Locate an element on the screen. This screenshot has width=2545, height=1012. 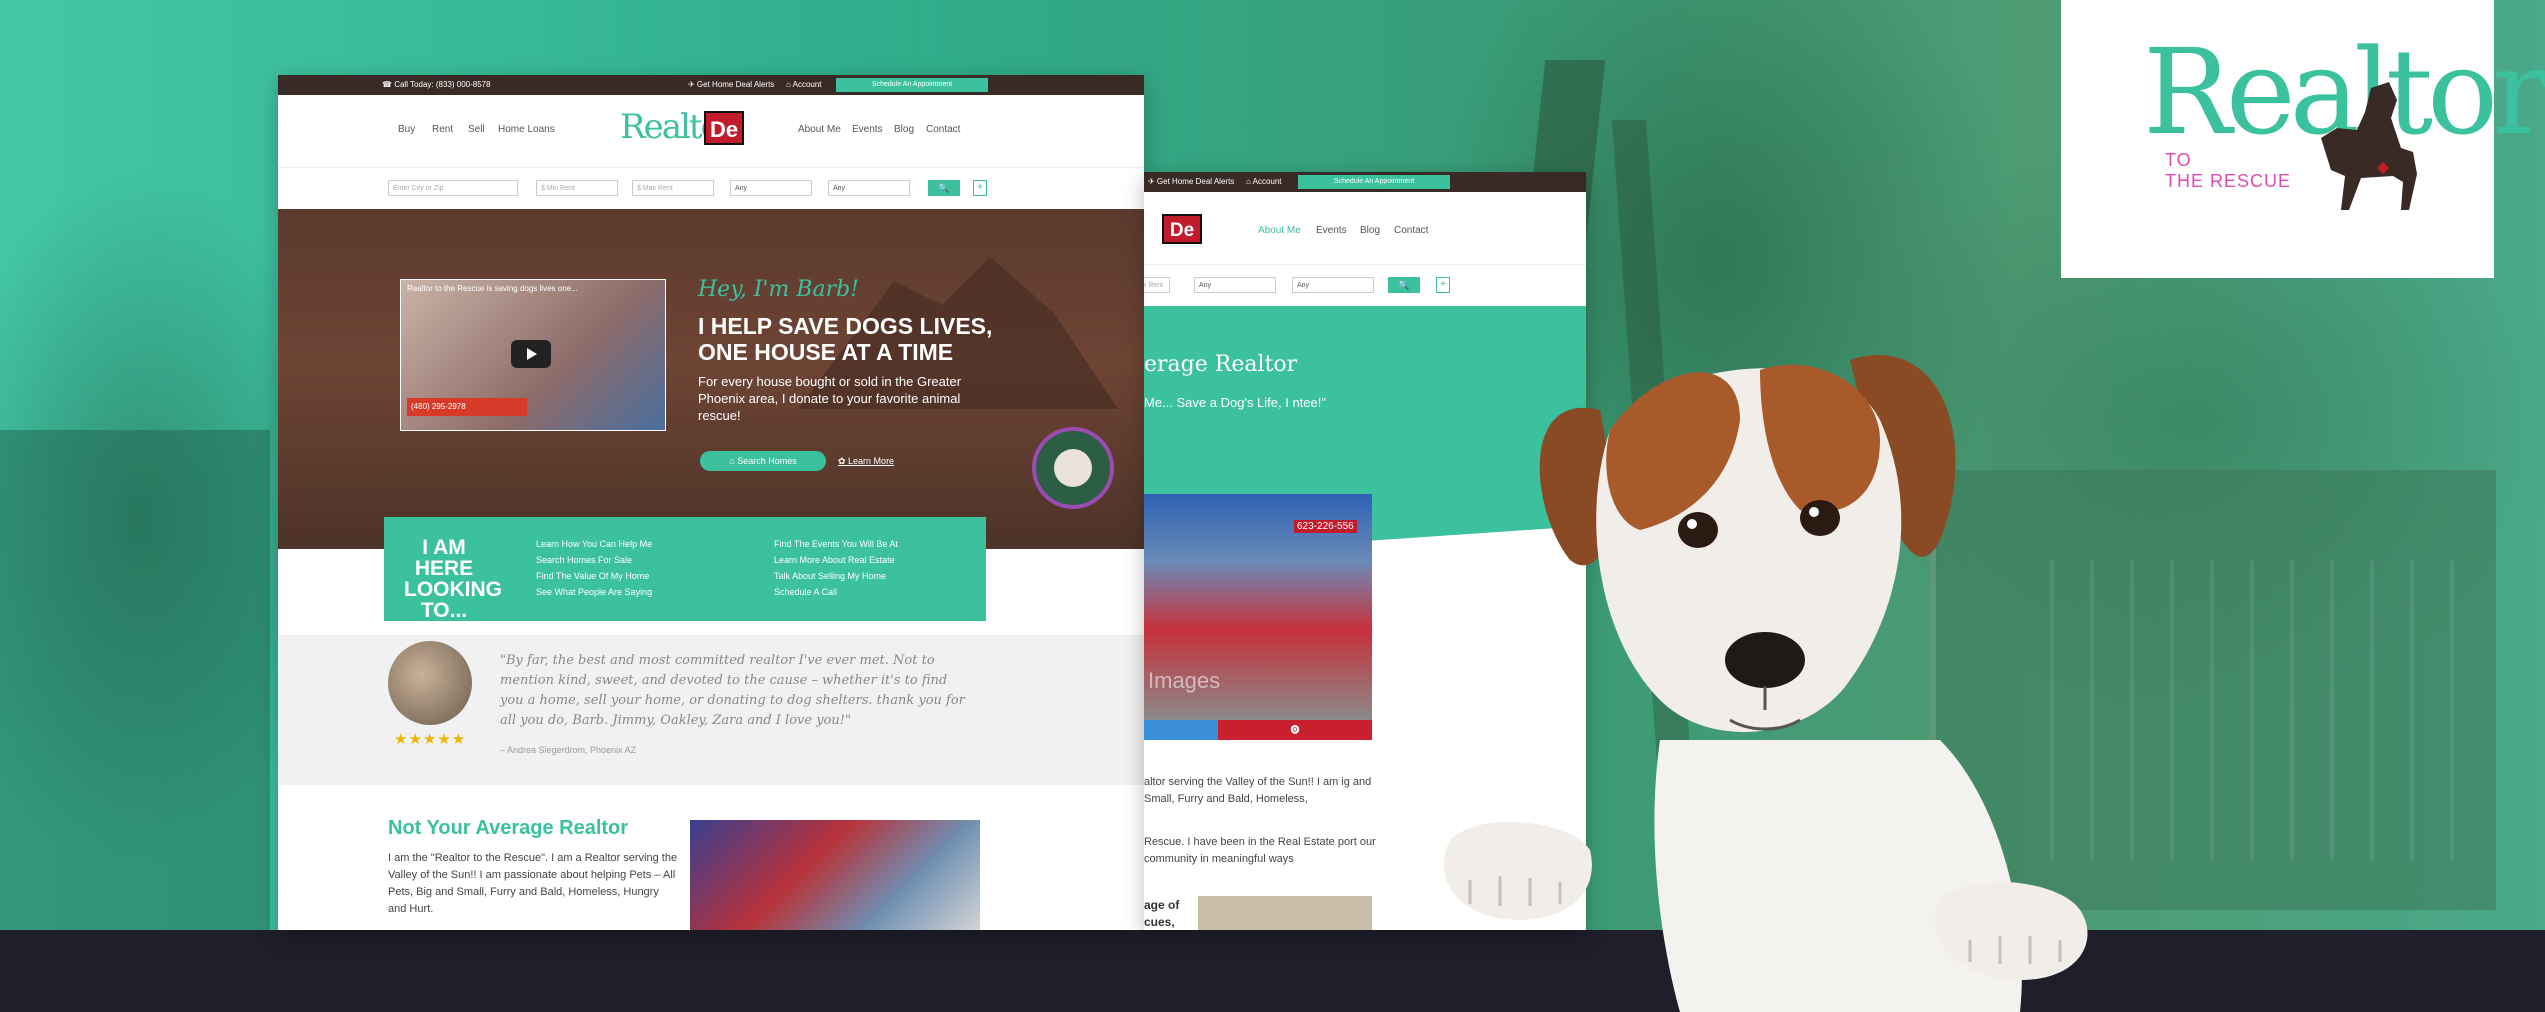
nav-sell: Sell is located at coordinates (476, 129).